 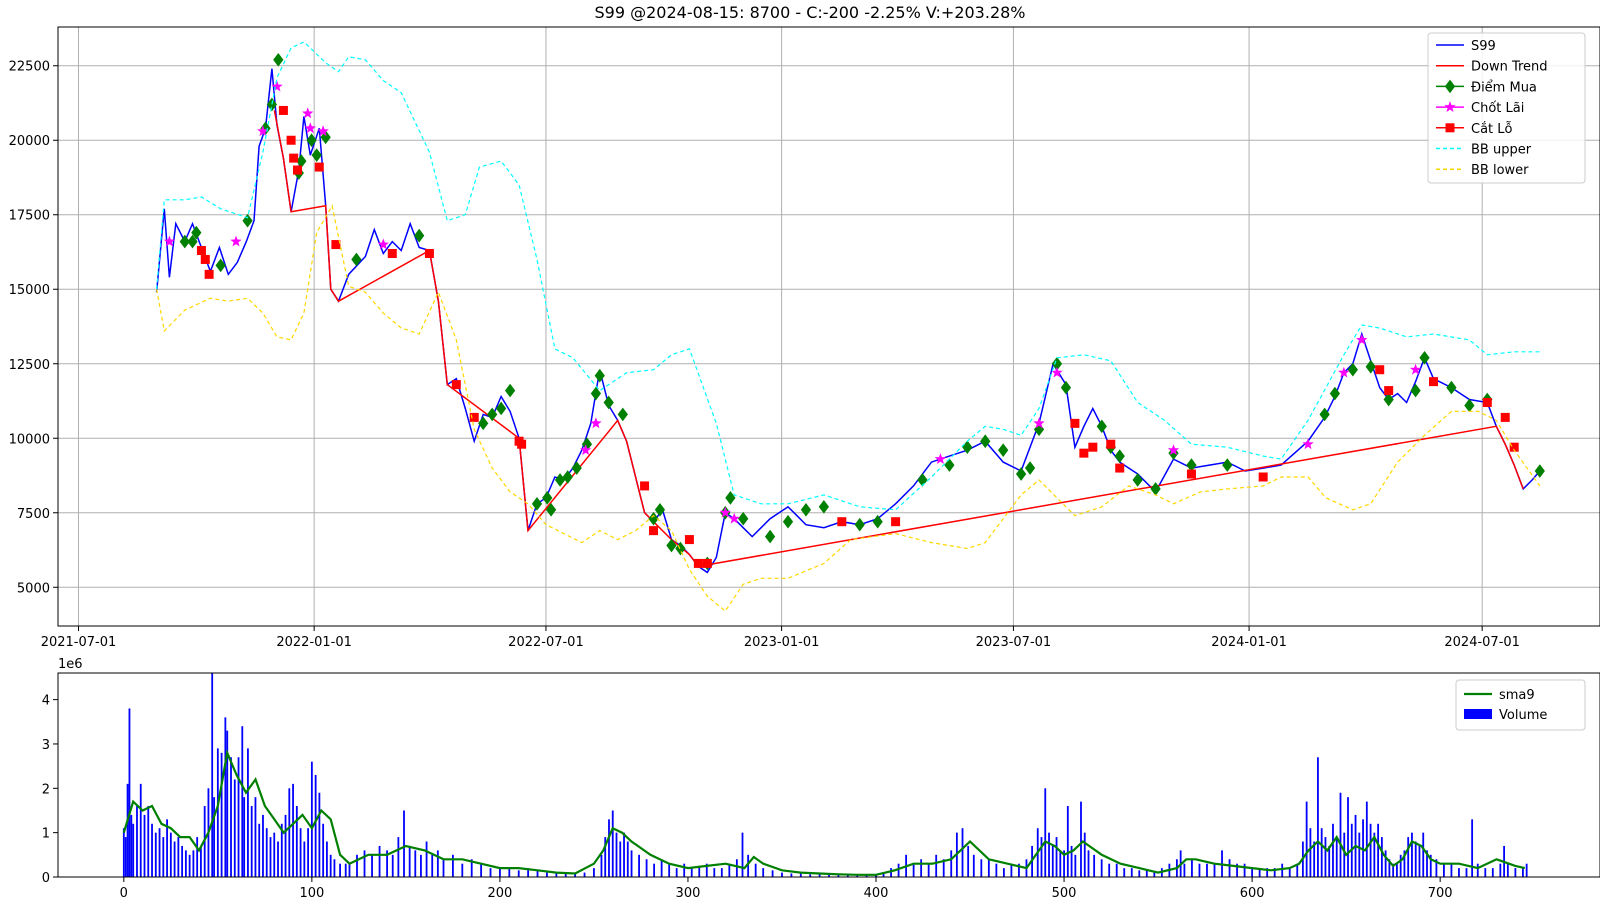 I want to click on x-tick-label: 0, so click(x=124, y=893).